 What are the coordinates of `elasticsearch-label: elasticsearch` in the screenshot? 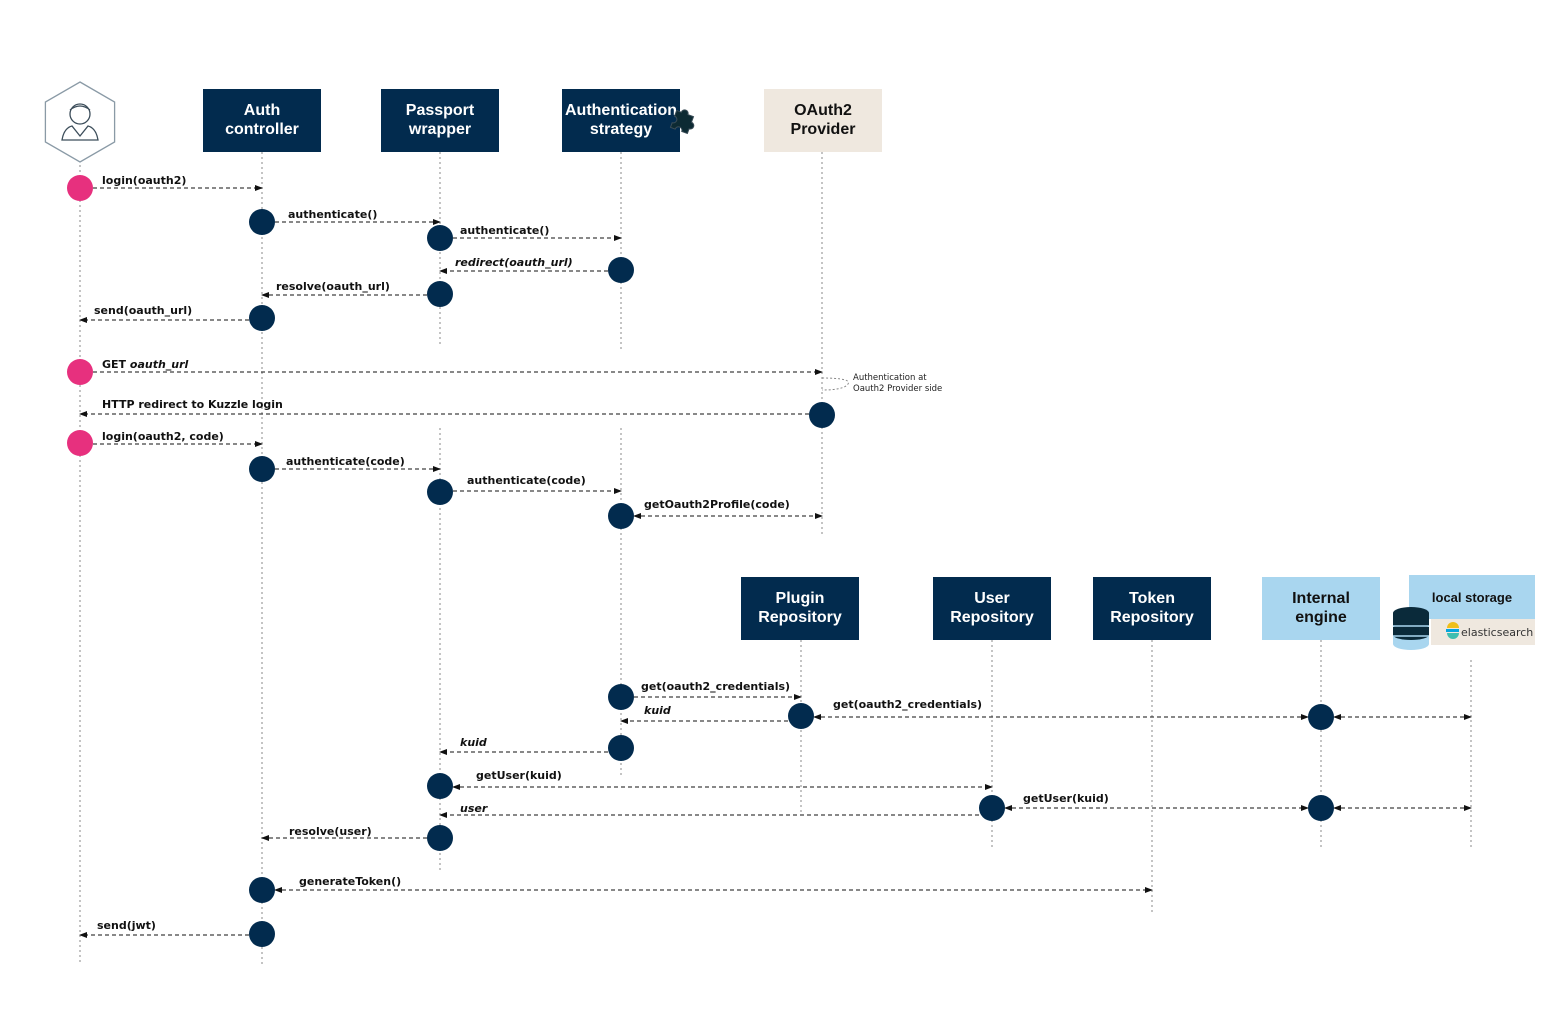 It's located at (1497, 632).